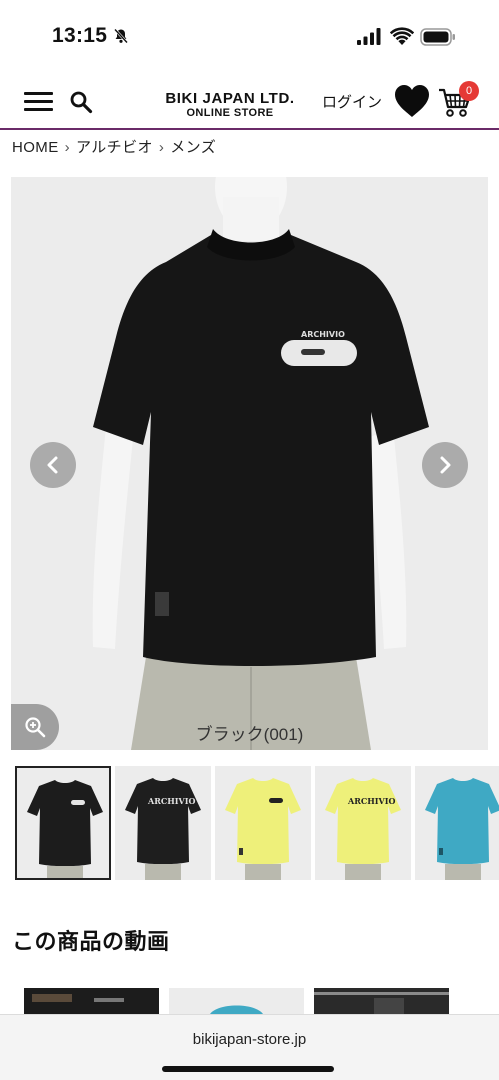 This screenshot has height=1080, width=499. I want to click on search-icon, so click(81, 102).